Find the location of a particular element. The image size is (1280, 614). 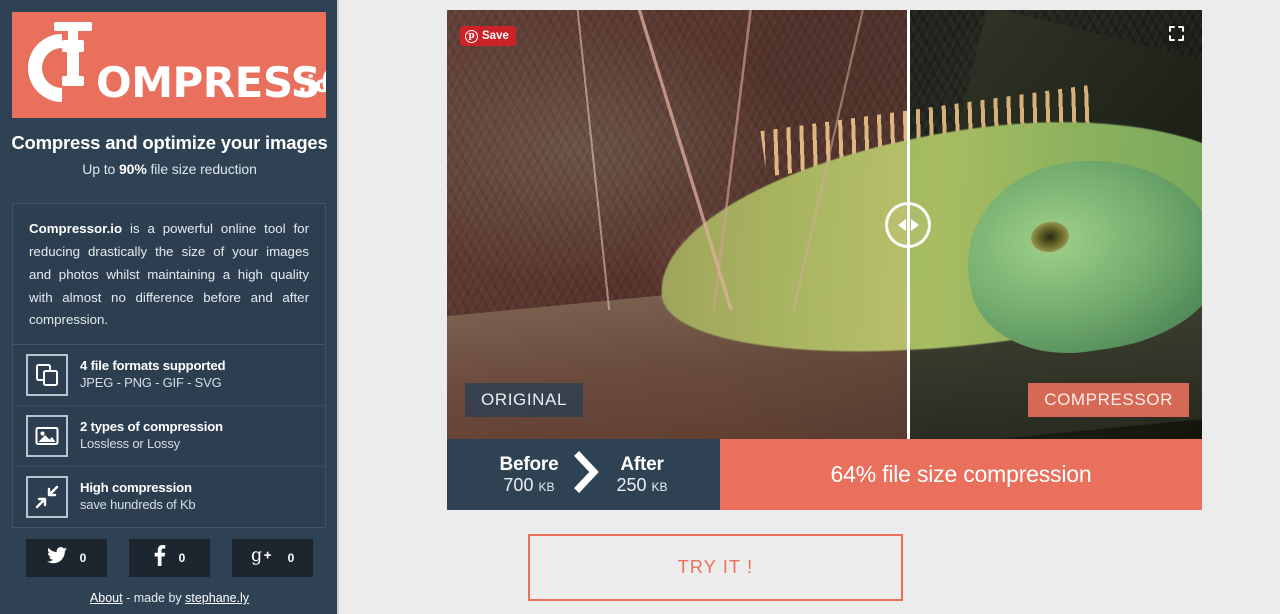

try-it-button: TRY IT ! is located at coordinates (715, 567).